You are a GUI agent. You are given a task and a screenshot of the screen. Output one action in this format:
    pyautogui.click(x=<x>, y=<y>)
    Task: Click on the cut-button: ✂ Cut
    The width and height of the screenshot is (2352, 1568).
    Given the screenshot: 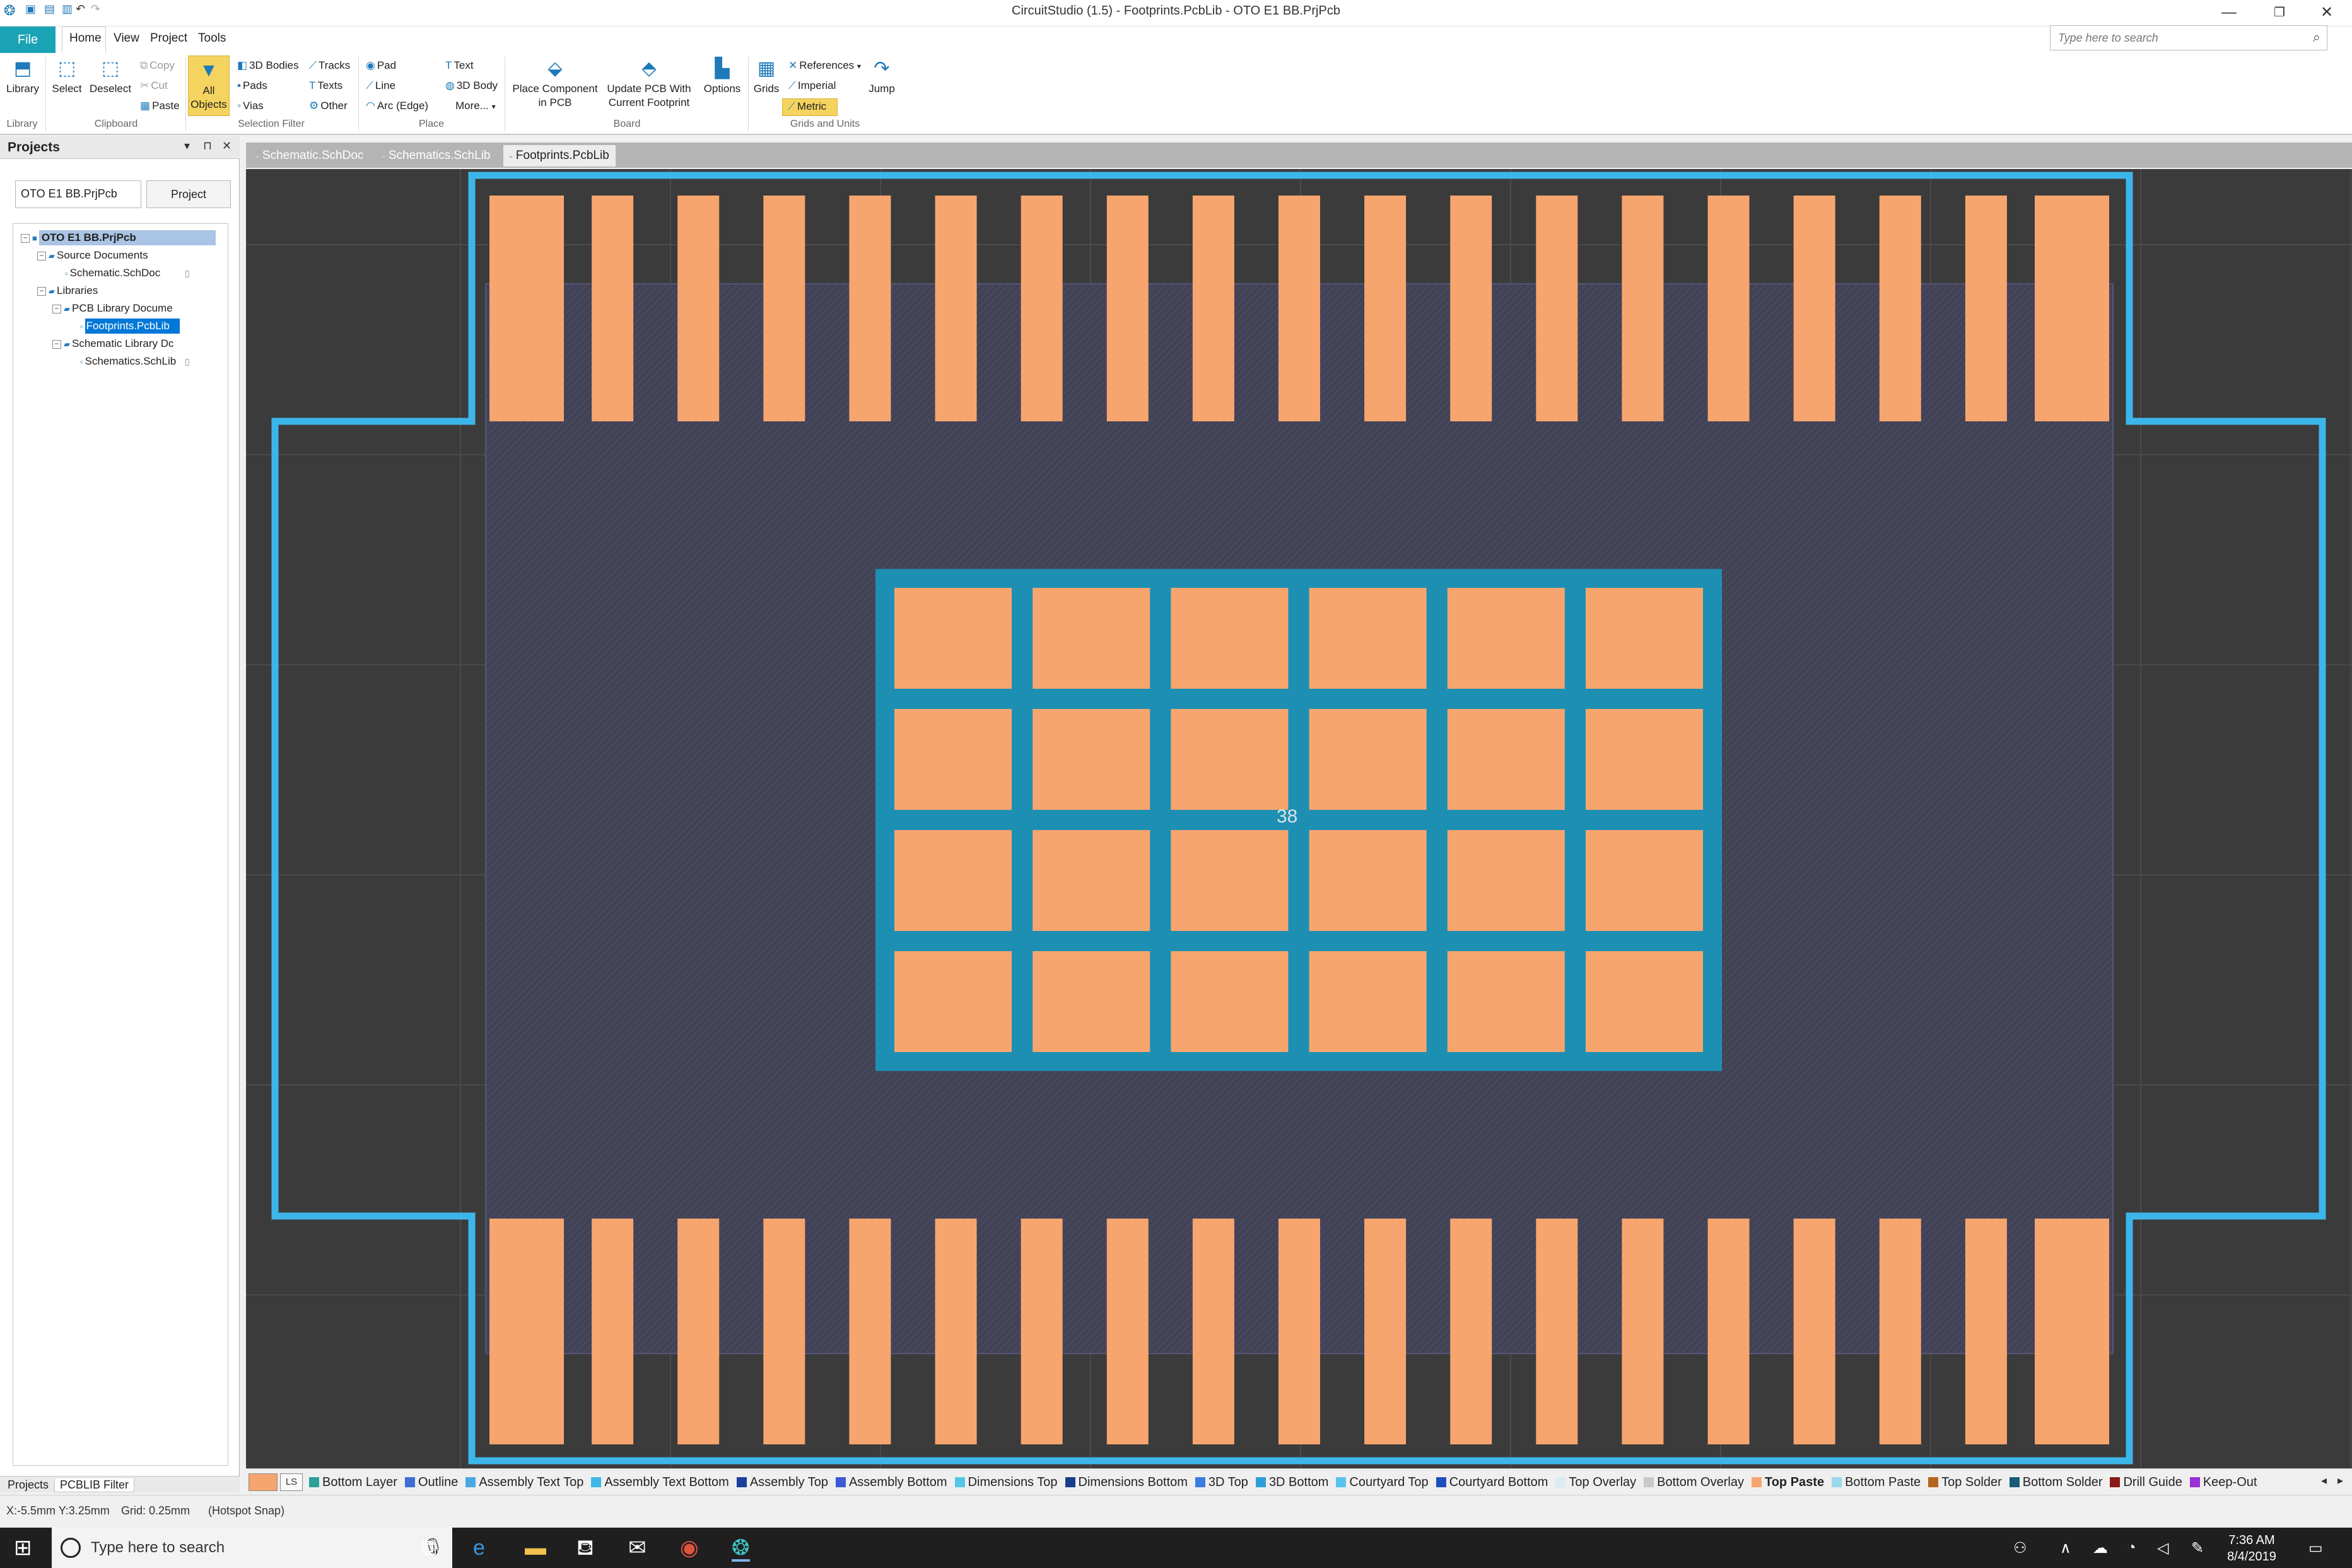 What is the action you would take?
    pyautogui.click(x=154, y=86)
    